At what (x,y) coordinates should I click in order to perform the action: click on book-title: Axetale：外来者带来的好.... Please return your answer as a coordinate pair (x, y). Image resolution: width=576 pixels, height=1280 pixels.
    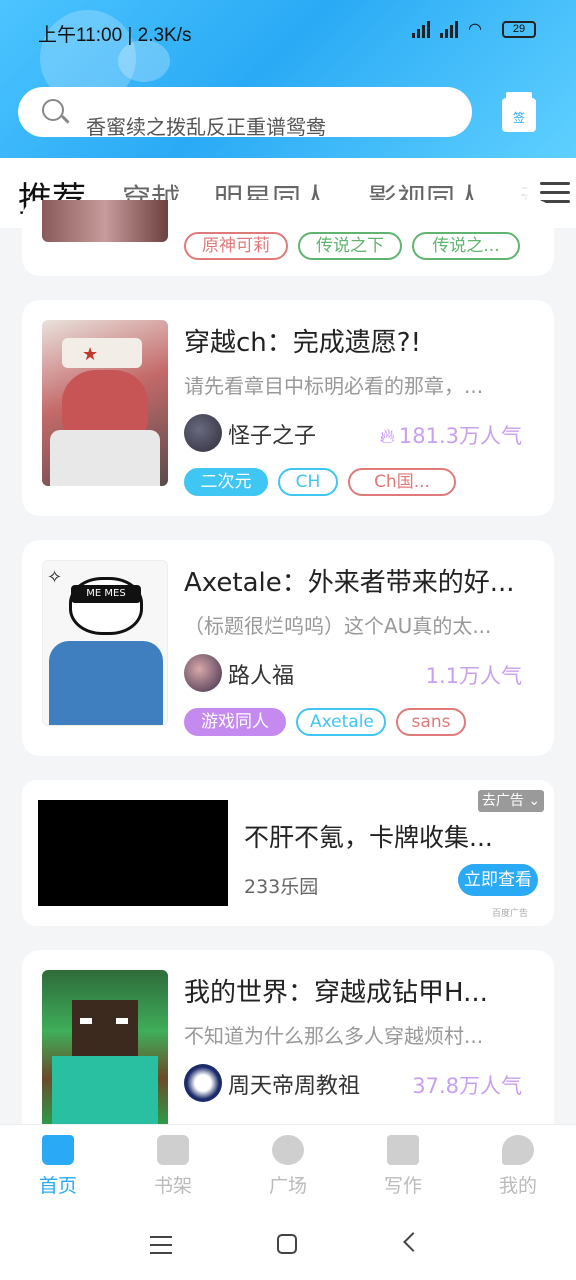
    Looking at the image, I should click on (364, 580).